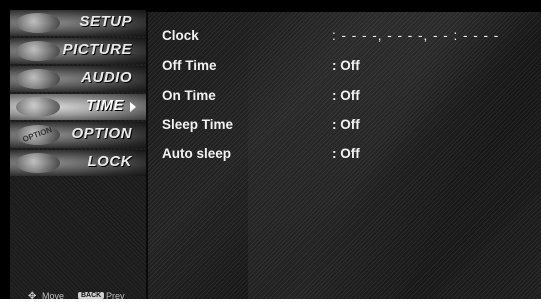  What do you see at coordinates (97, 49) in the screenshot?
I see `menu-item-label: PICTURE` at bounding box center [97, 49].